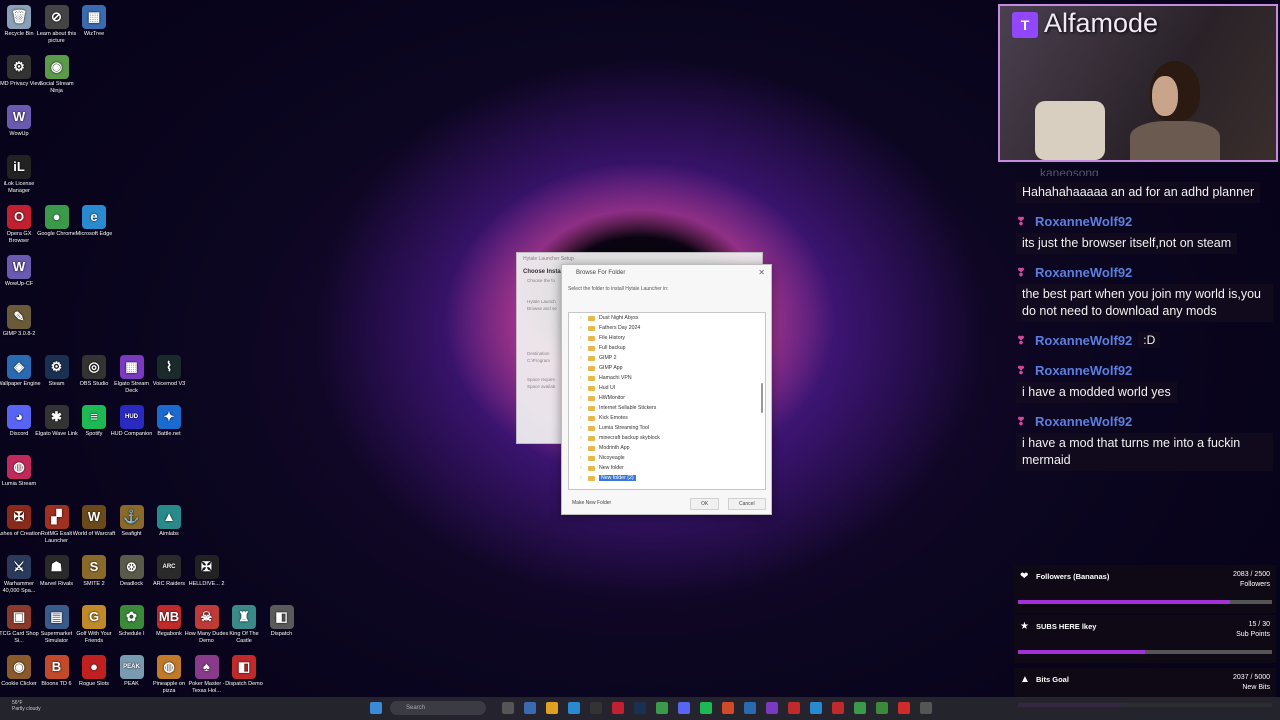 This screenshot has height=720, width=1280. What do you see at coordinates (169, 421) in the screenshot?
I see `desktop-icon: ✦ Battle.net` at bounding box center [169, 421].